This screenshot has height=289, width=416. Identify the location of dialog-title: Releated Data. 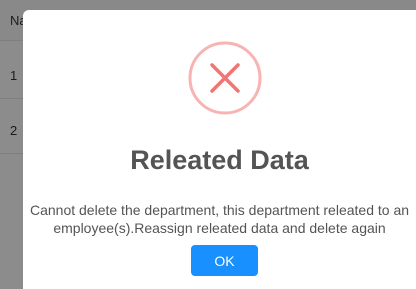
(219, 160).